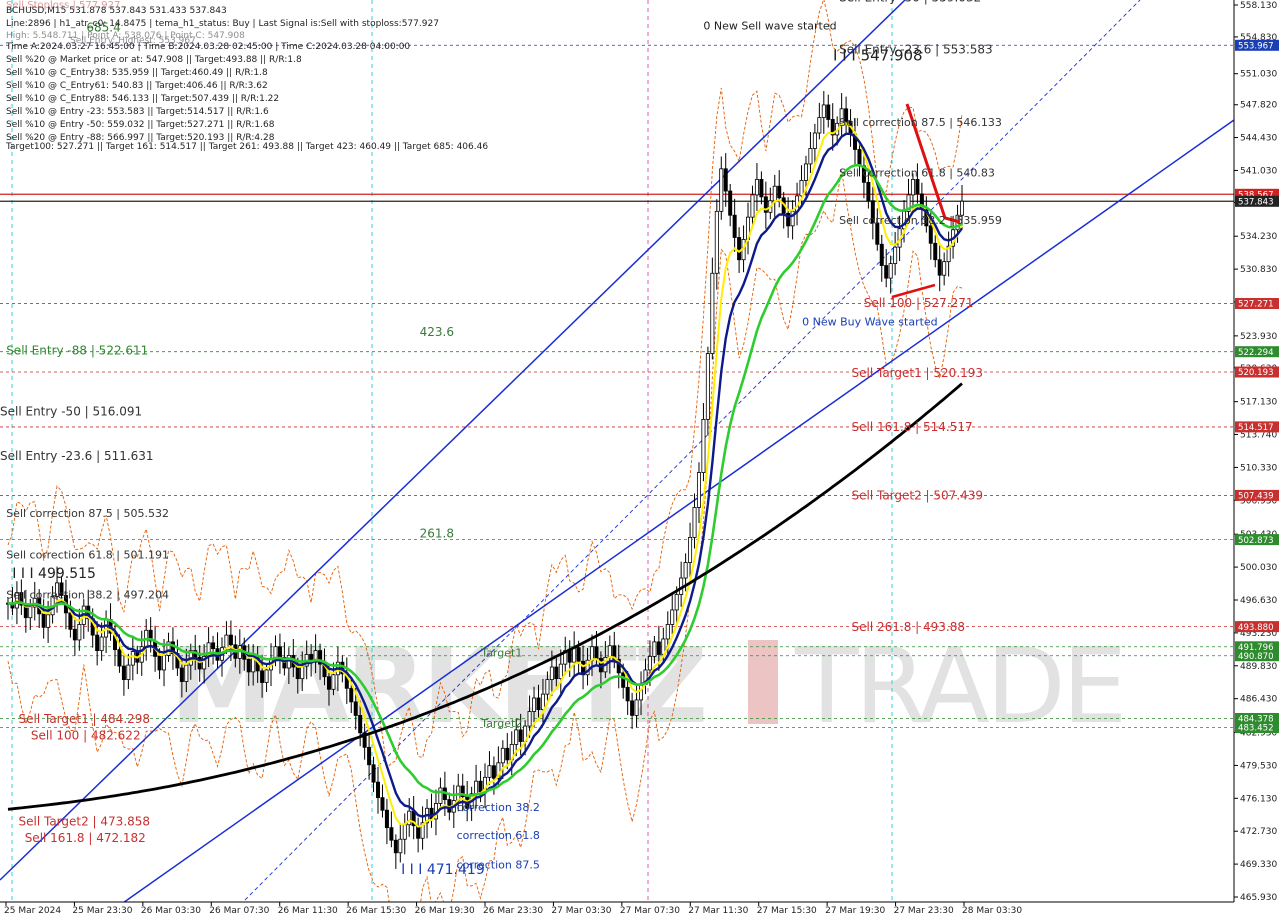  What do you see at coordinates (910, 2) in the screenshot?
I see `annotation-16: Sell Entry -50 | 559.032` at bounding box center [910, 2].